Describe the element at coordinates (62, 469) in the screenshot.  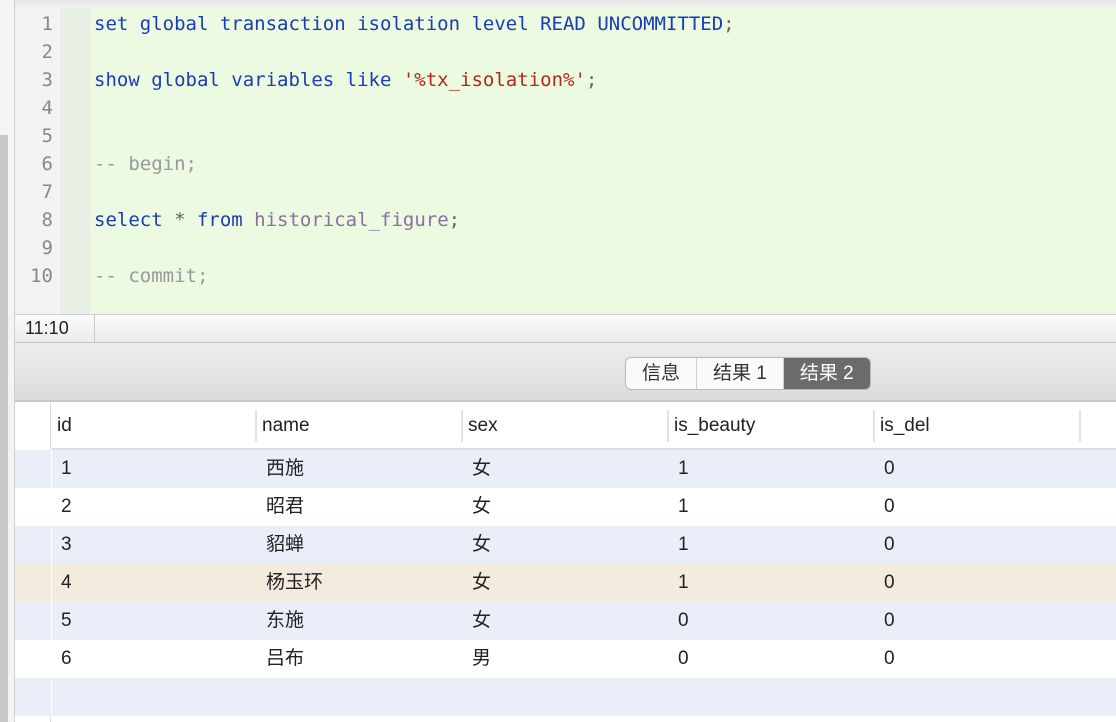
I see `cell-id: 1` at that location.